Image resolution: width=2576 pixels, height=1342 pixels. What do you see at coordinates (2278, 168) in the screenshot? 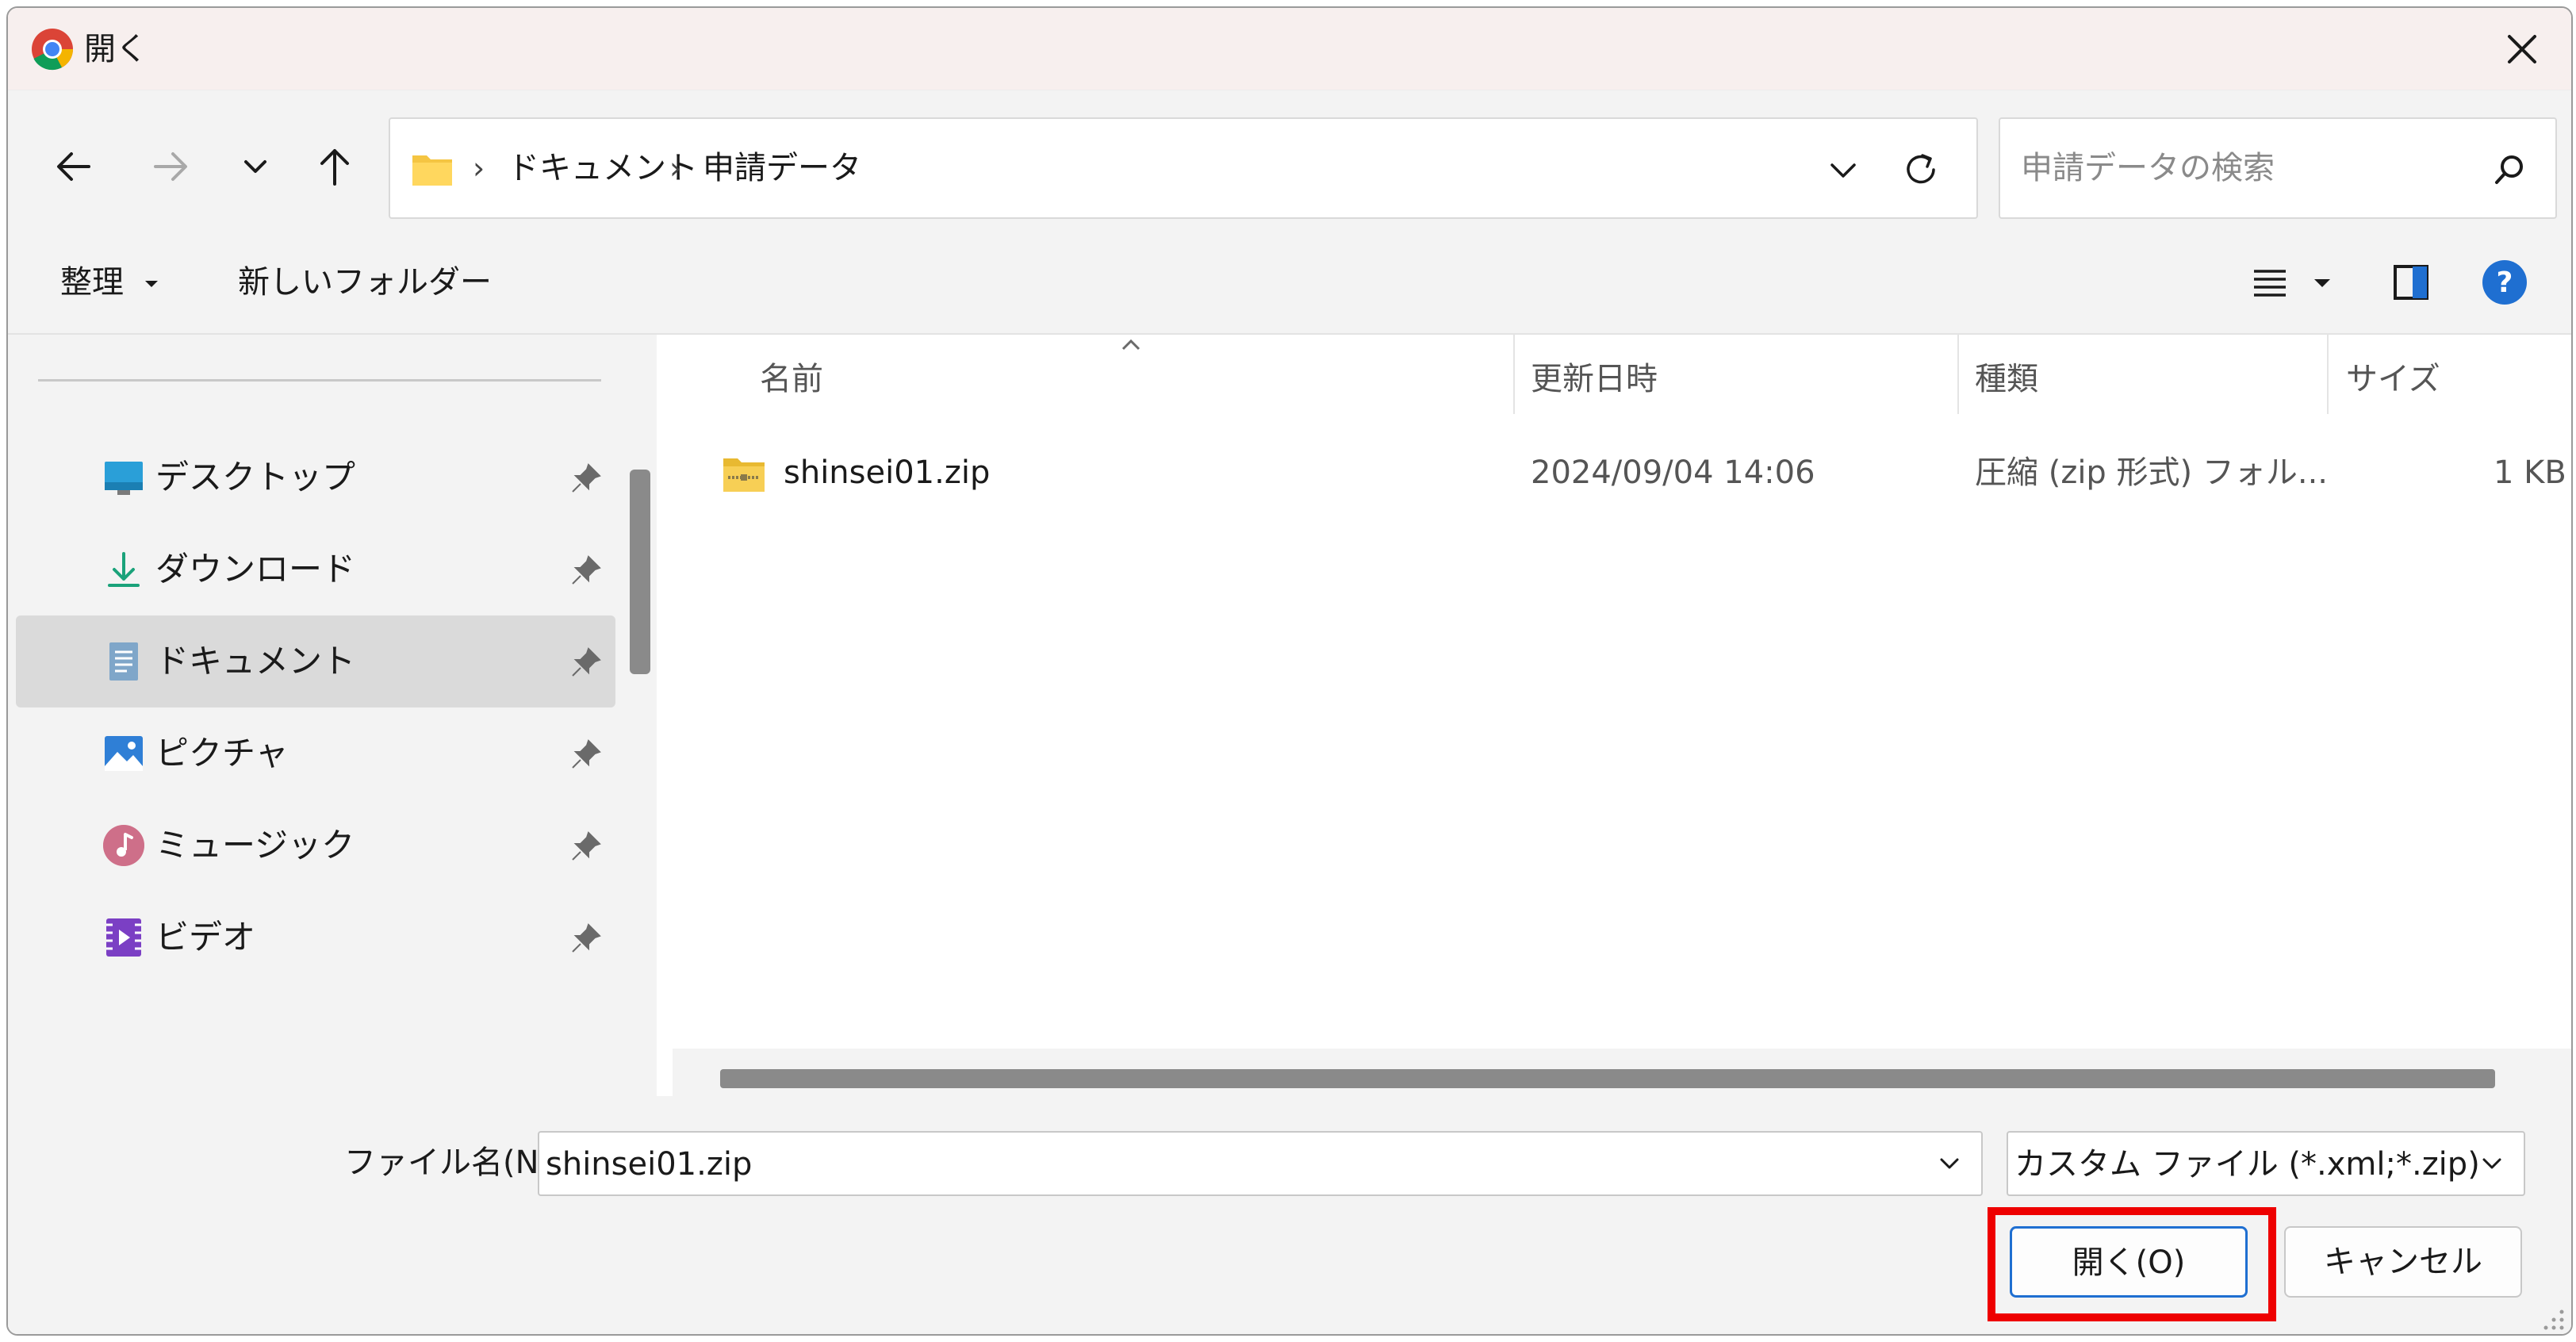
I see `search-box: 申請データの検索` at bounding box center [2278, 168].